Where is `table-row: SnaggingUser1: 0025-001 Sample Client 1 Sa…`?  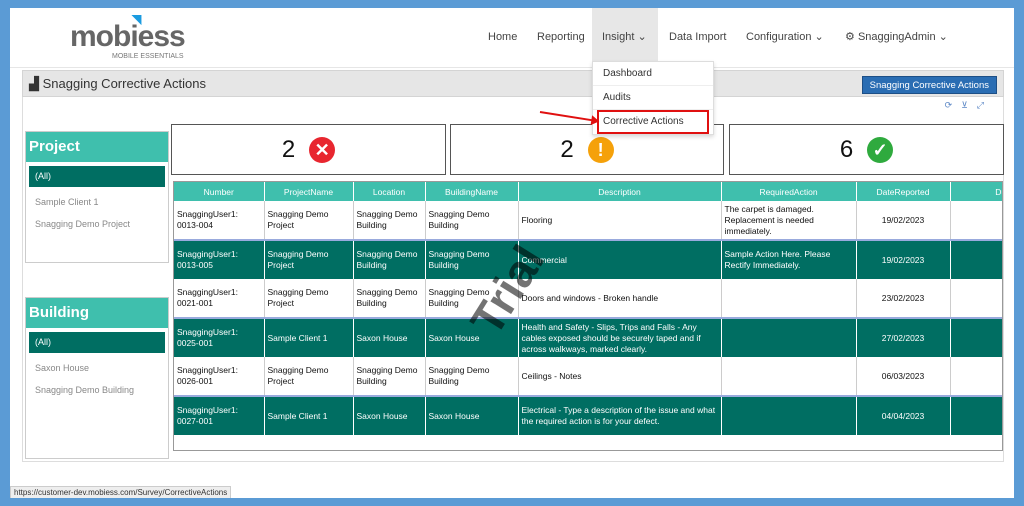
table-row: SnaggingUser1: 0025-001 Sample Client 1 Sa… is located at coordinates (588, 337).